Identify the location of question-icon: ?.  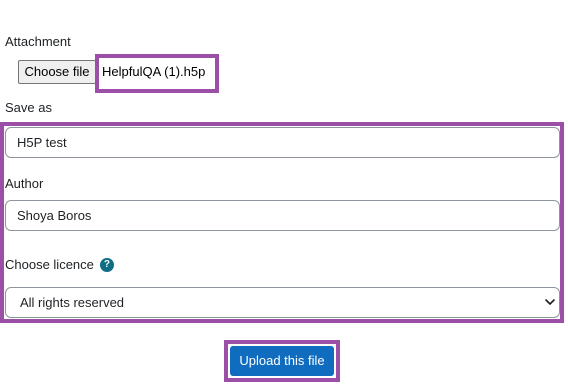
(106, 264).